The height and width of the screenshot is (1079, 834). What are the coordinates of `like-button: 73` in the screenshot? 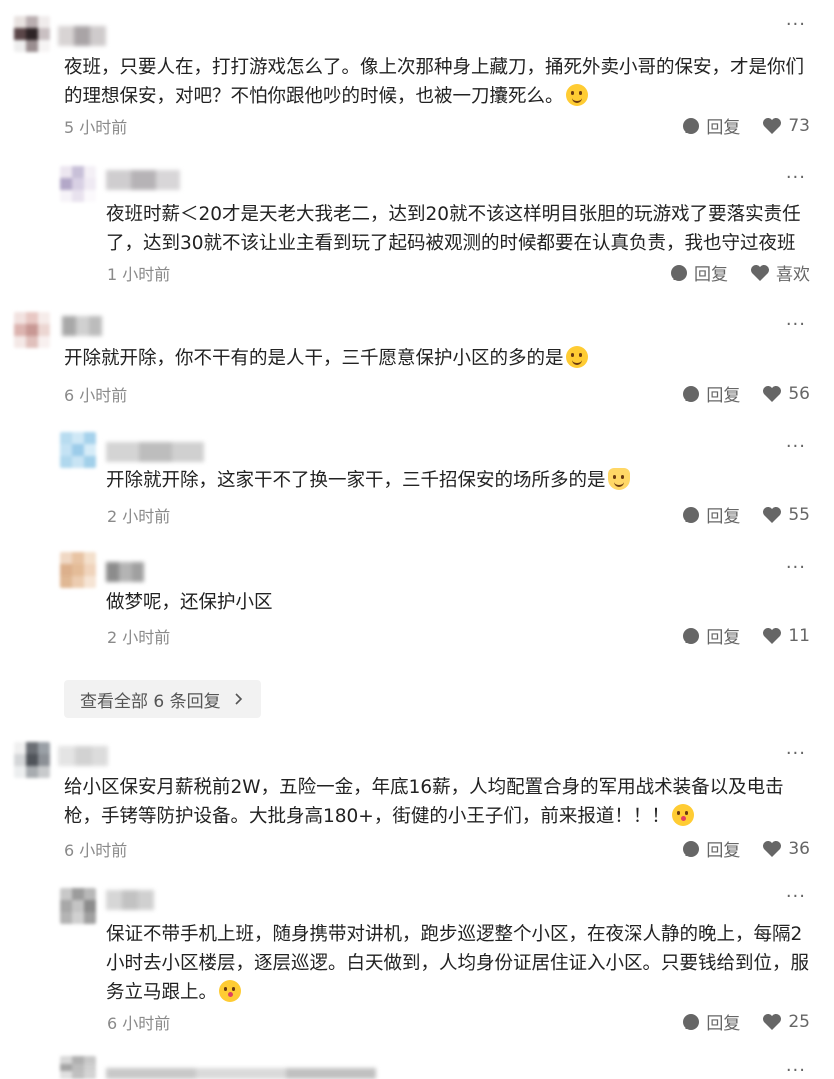 It's located at (786, 126).